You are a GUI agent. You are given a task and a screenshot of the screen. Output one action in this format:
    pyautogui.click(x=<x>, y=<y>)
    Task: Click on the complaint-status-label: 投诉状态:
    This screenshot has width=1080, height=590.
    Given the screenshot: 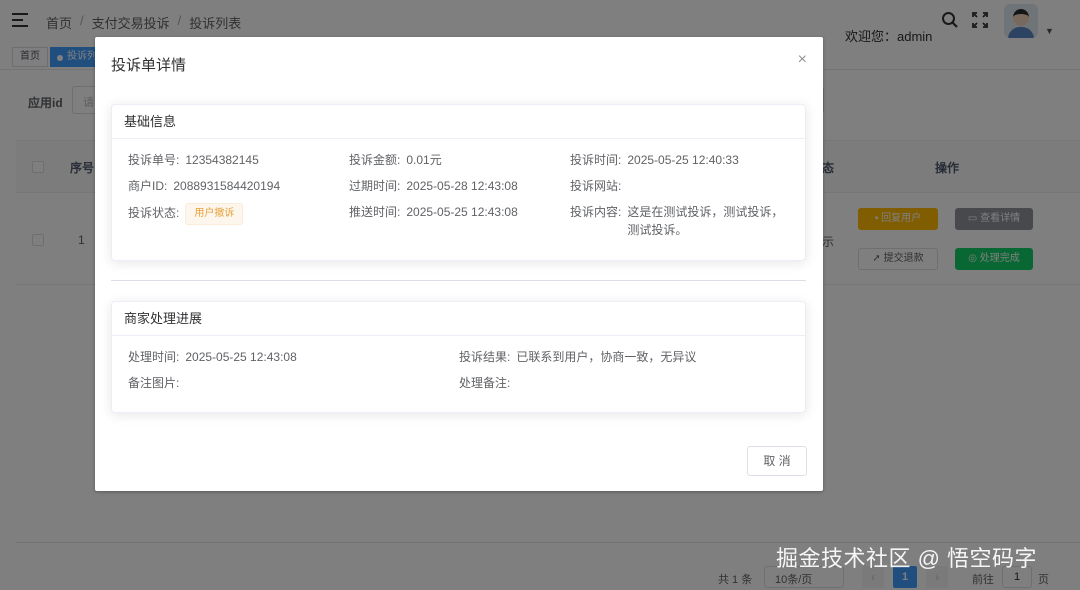 What is the action you would take?
    pyautogui.click(x=154, y=213)
    